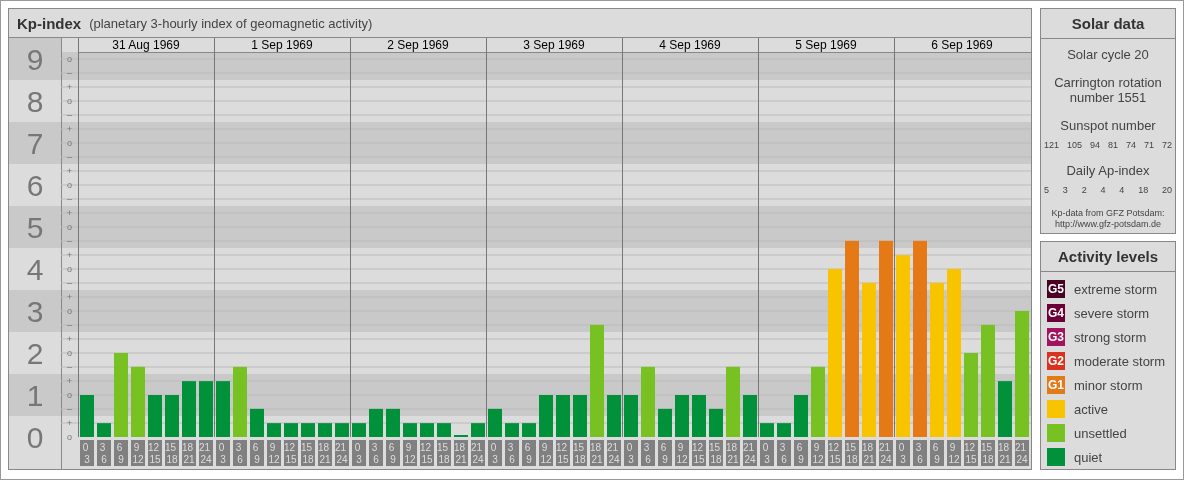 This screenshot has height=480, width=1184. Describe the element at coordinates (1108, 385) in the screenshot. I see `level-label: minor storm` at that location.